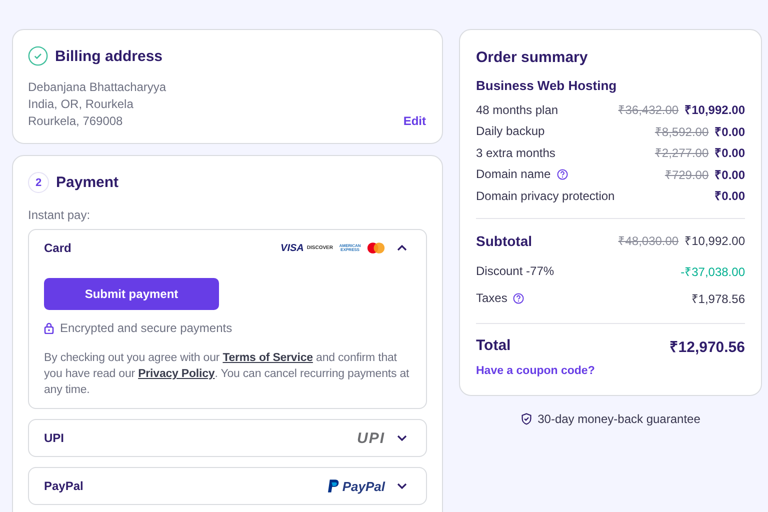 Image resolution: width=768 pixels, height=512 pixels. What do you see at coordinates (504, 240) in the screenshot?
I see `subtotal-label: Subtotal` at bounding box center [504, 240].